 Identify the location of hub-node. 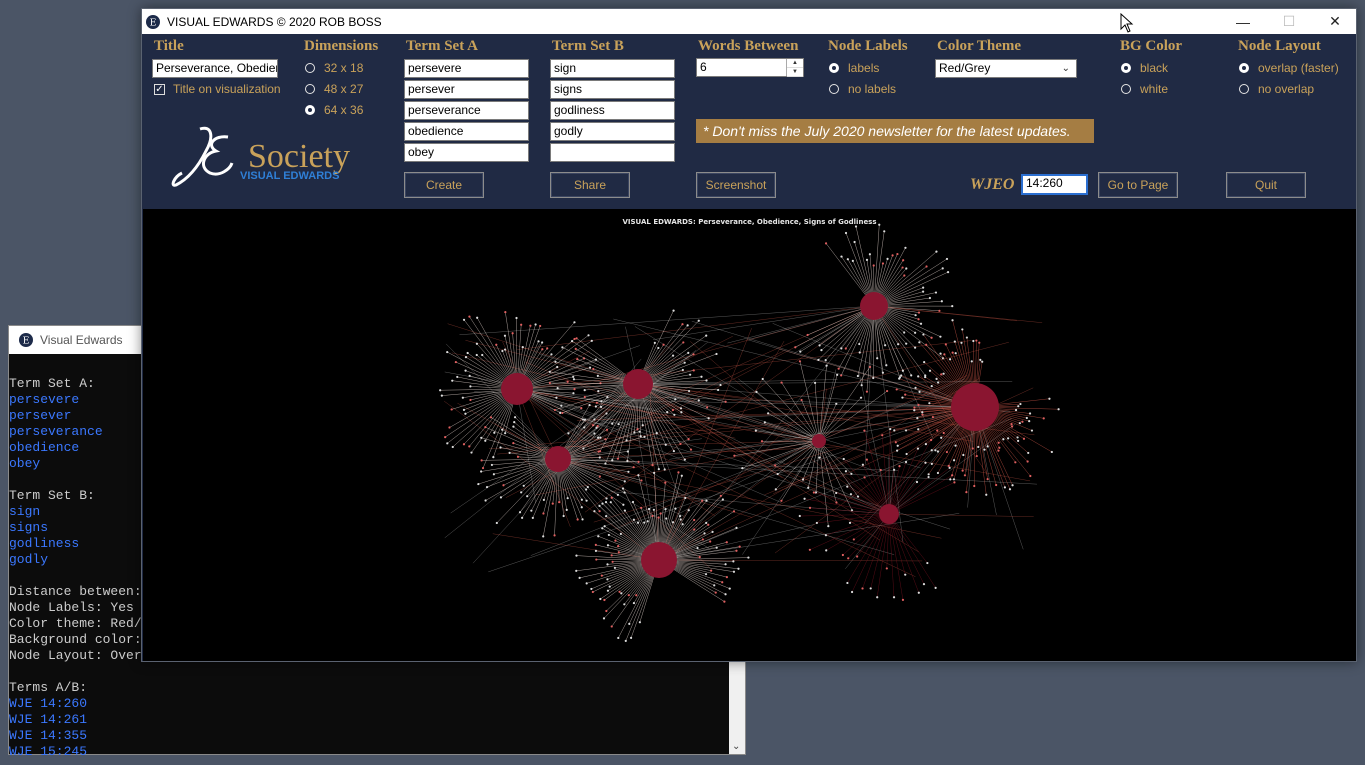
(819, 441).